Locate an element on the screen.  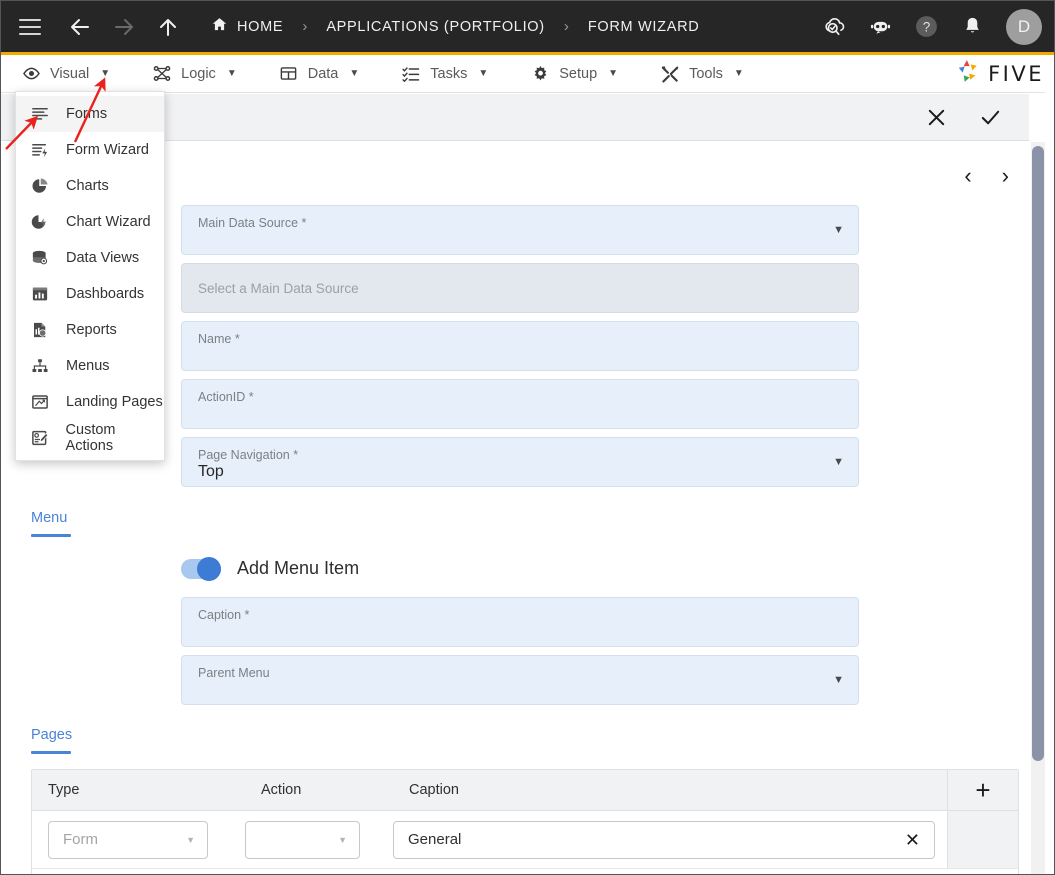
row-action-select: ▼ is located at coordinates (302, 839).